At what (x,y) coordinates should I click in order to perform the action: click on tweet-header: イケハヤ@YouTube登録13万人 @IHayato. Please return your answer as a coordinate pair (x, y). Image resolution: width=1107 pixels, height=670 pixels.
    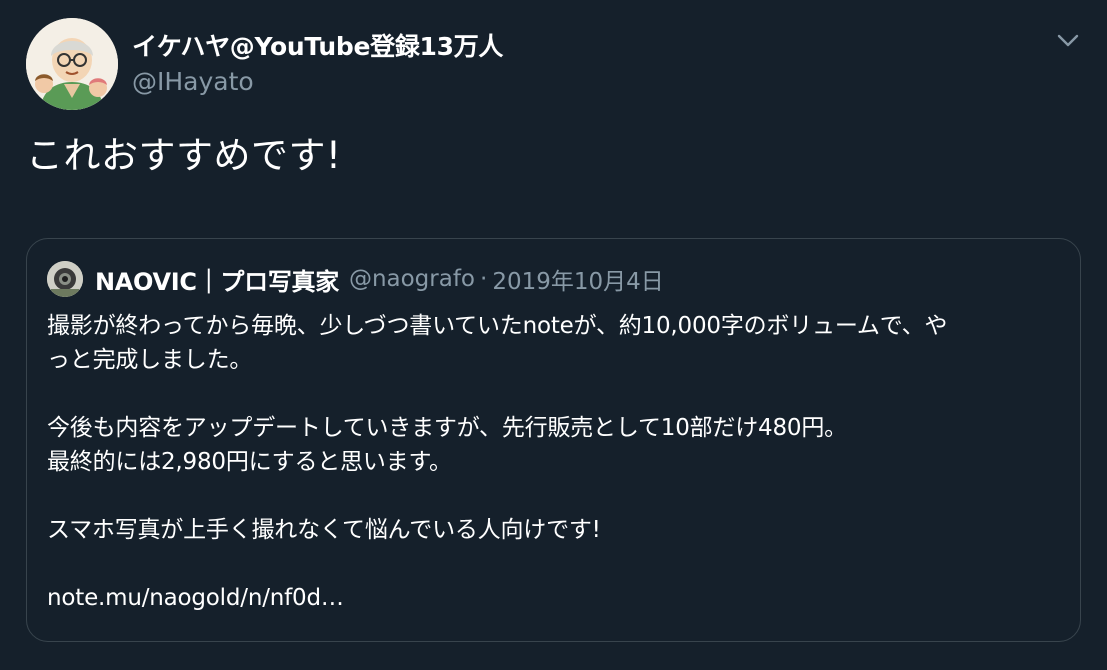
    Looking at the image, I should click on (264, 64).